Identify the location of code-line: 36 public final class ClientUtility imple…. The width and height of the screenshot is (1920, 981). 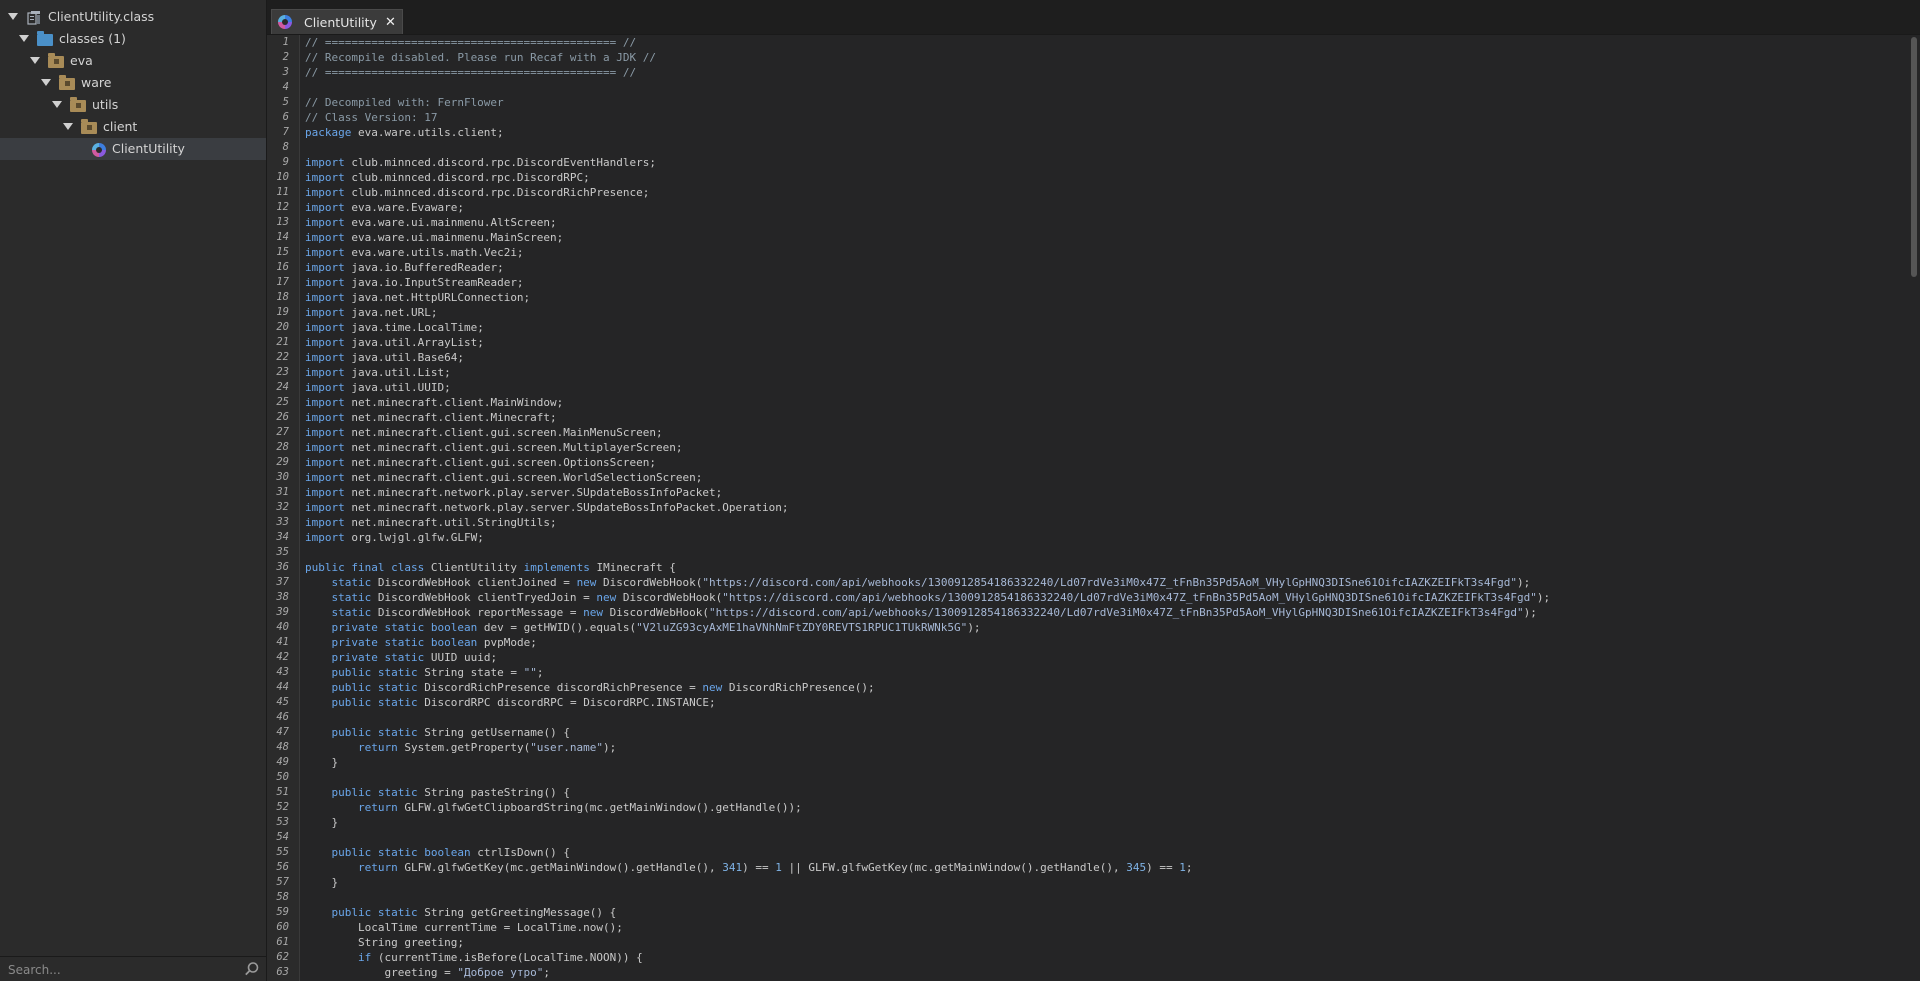
(1087, 567).